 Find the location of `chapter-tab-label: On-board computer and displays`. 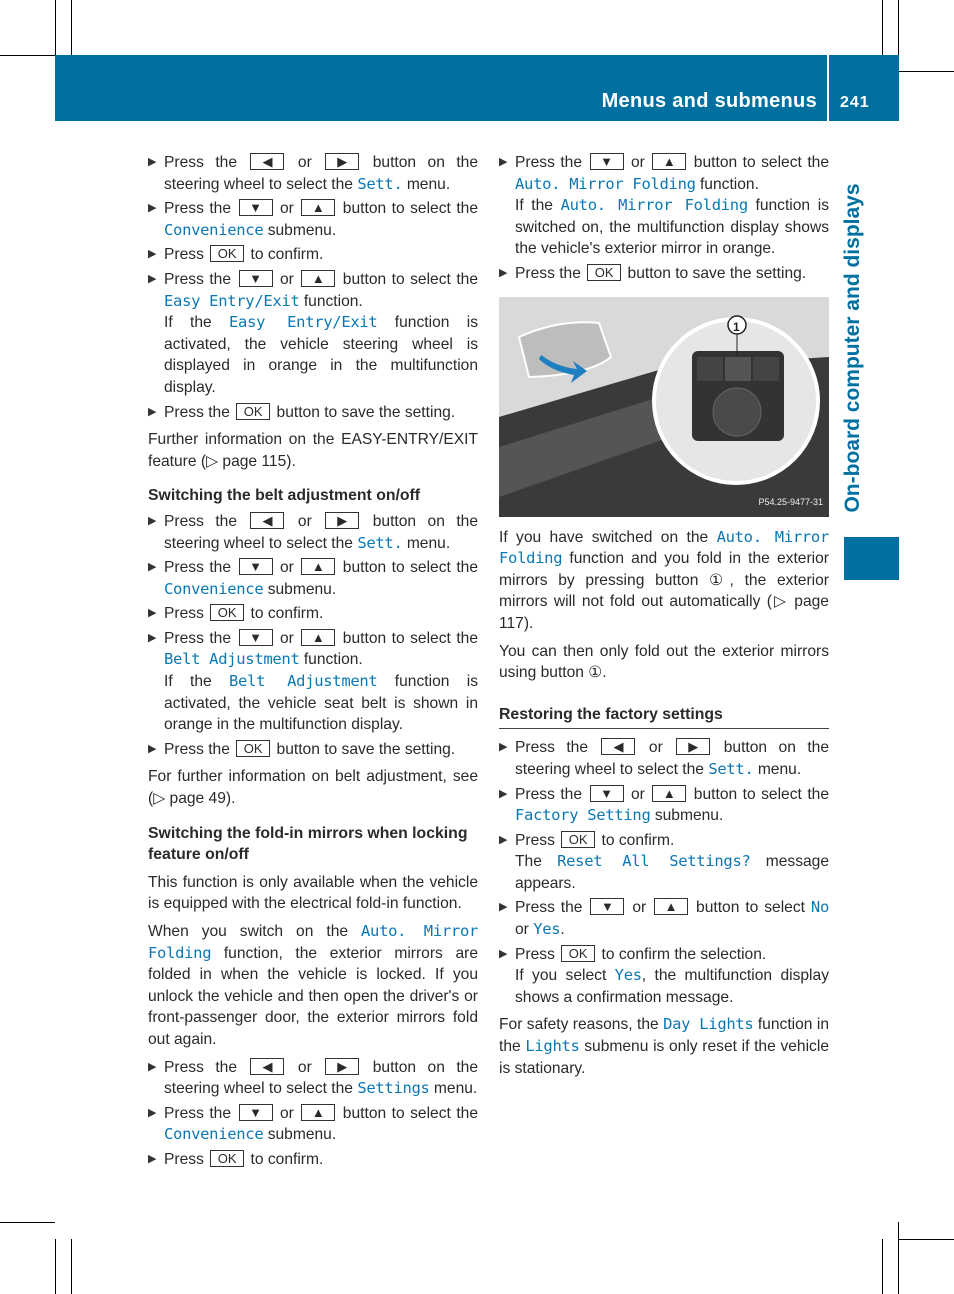

chapter-tab-label: On-board computer and displays is located at coordinates (852, 348).